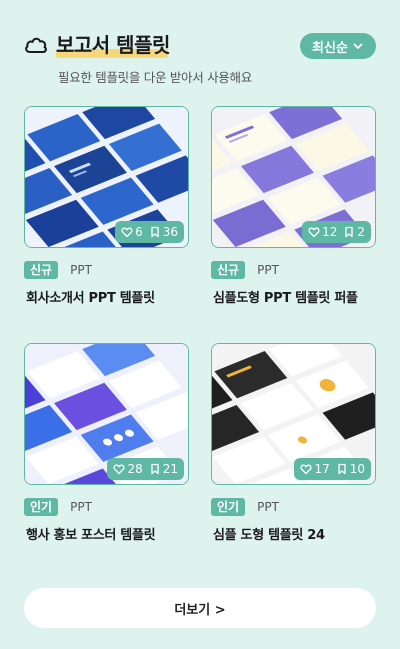  I want to click on likes-count: 28, so click(128, 469).